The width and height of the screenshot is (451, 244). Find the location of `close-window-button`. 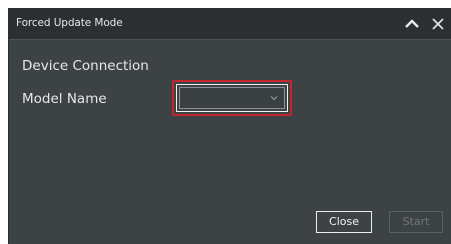

close-window-button is located at coordinates (438, 24).